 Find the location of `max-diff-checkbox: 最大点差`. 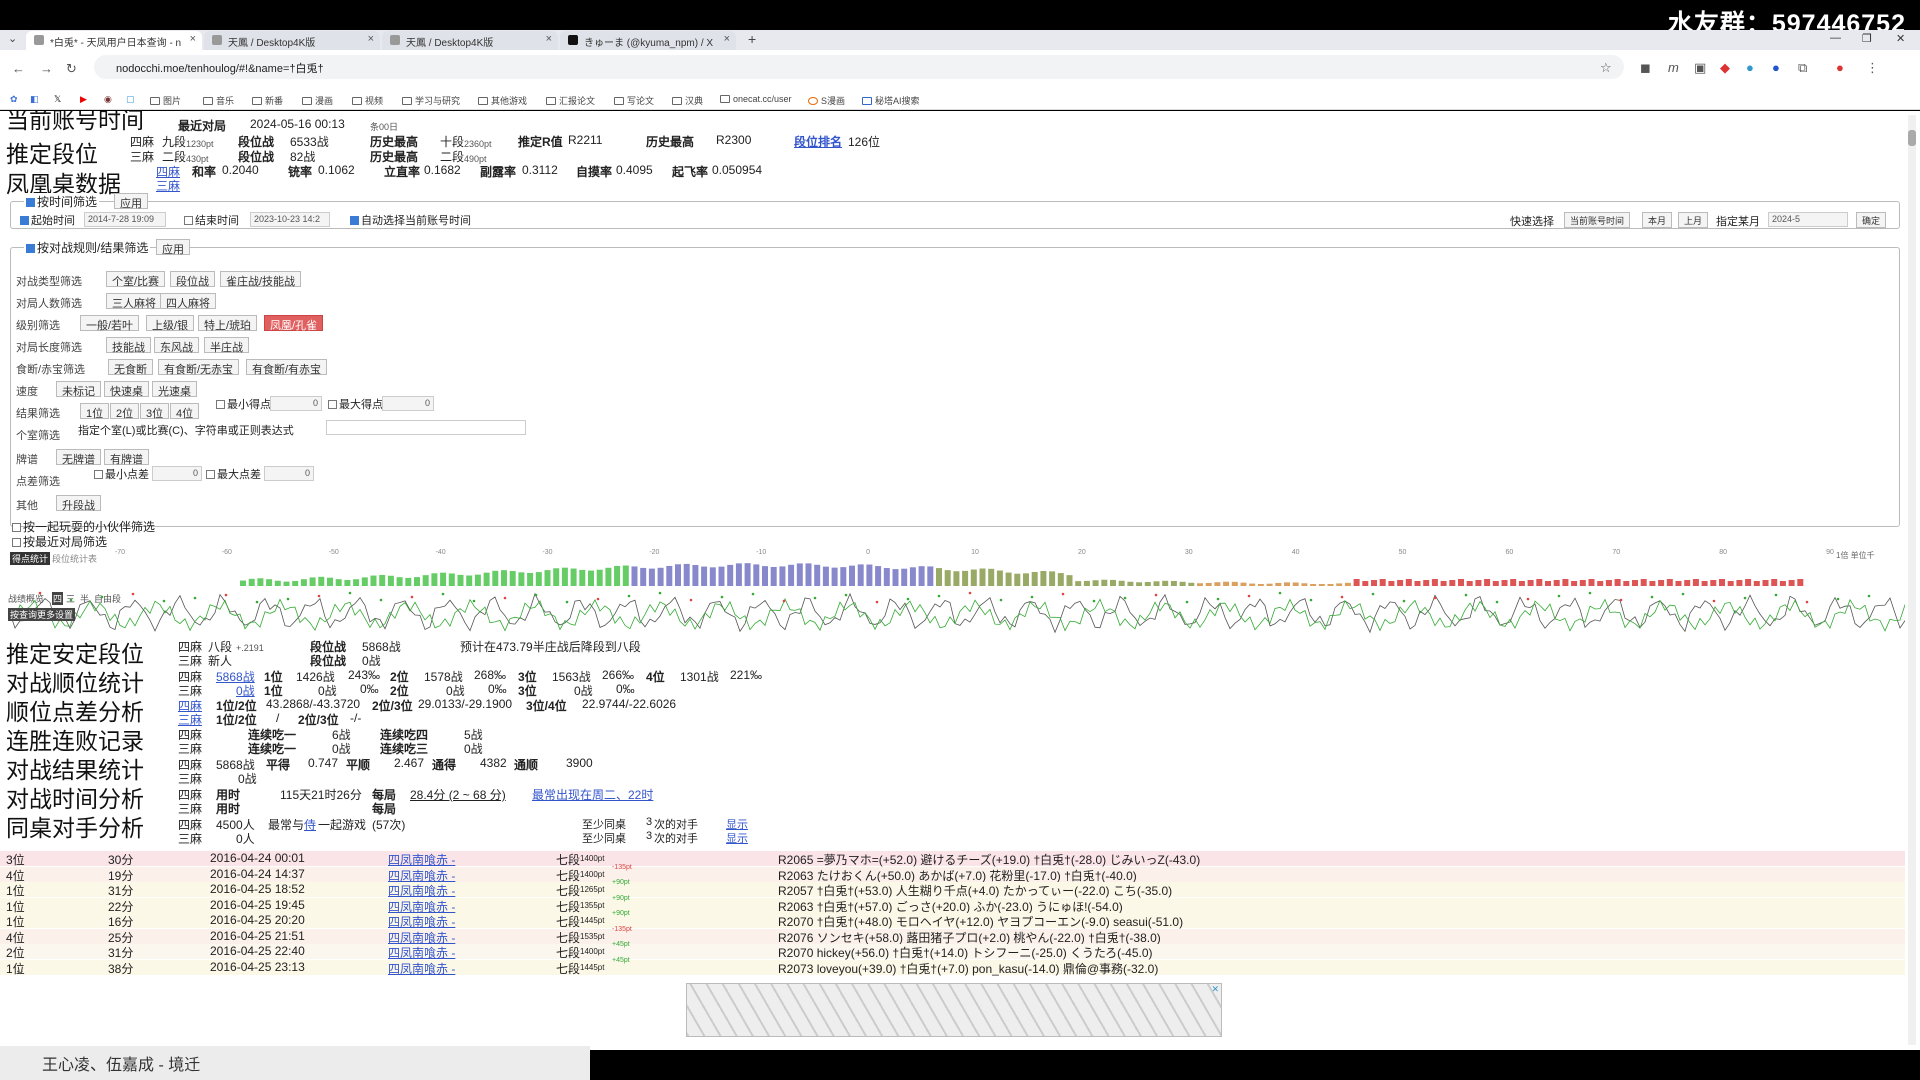

max-diff-checkbox: 最大点差 is located at coordinates (233, 474).